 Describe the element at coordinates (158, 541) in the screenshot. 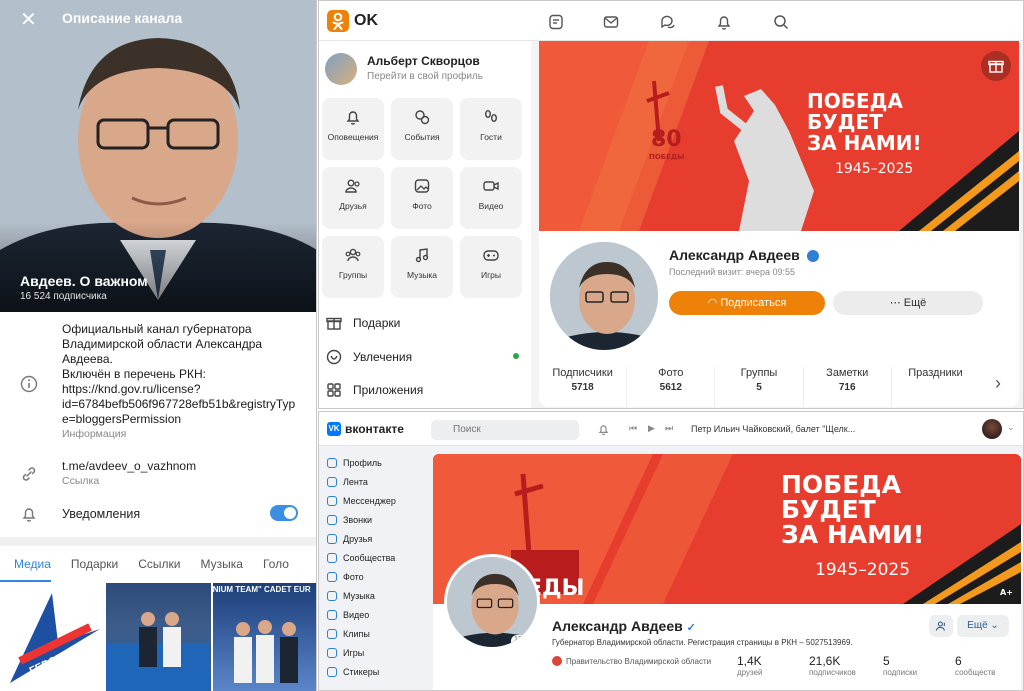

I see `section-divider` at that location.